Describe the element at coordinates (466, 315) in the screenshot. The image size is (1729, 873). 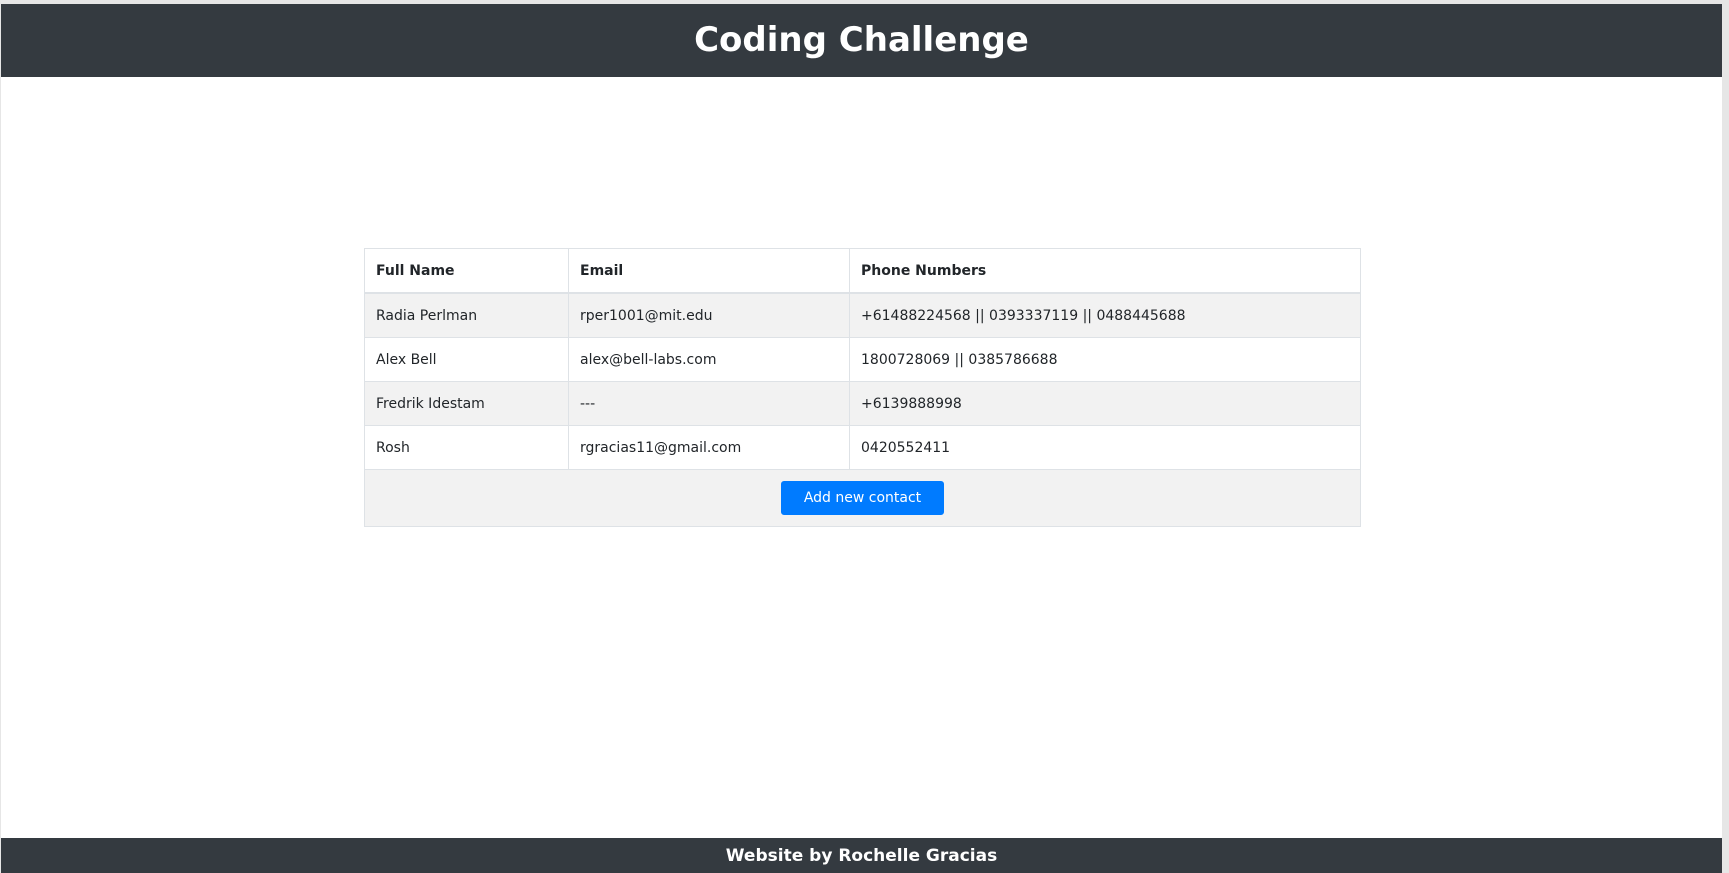
I see `cell-full-name: Radia Perlman` at that location.